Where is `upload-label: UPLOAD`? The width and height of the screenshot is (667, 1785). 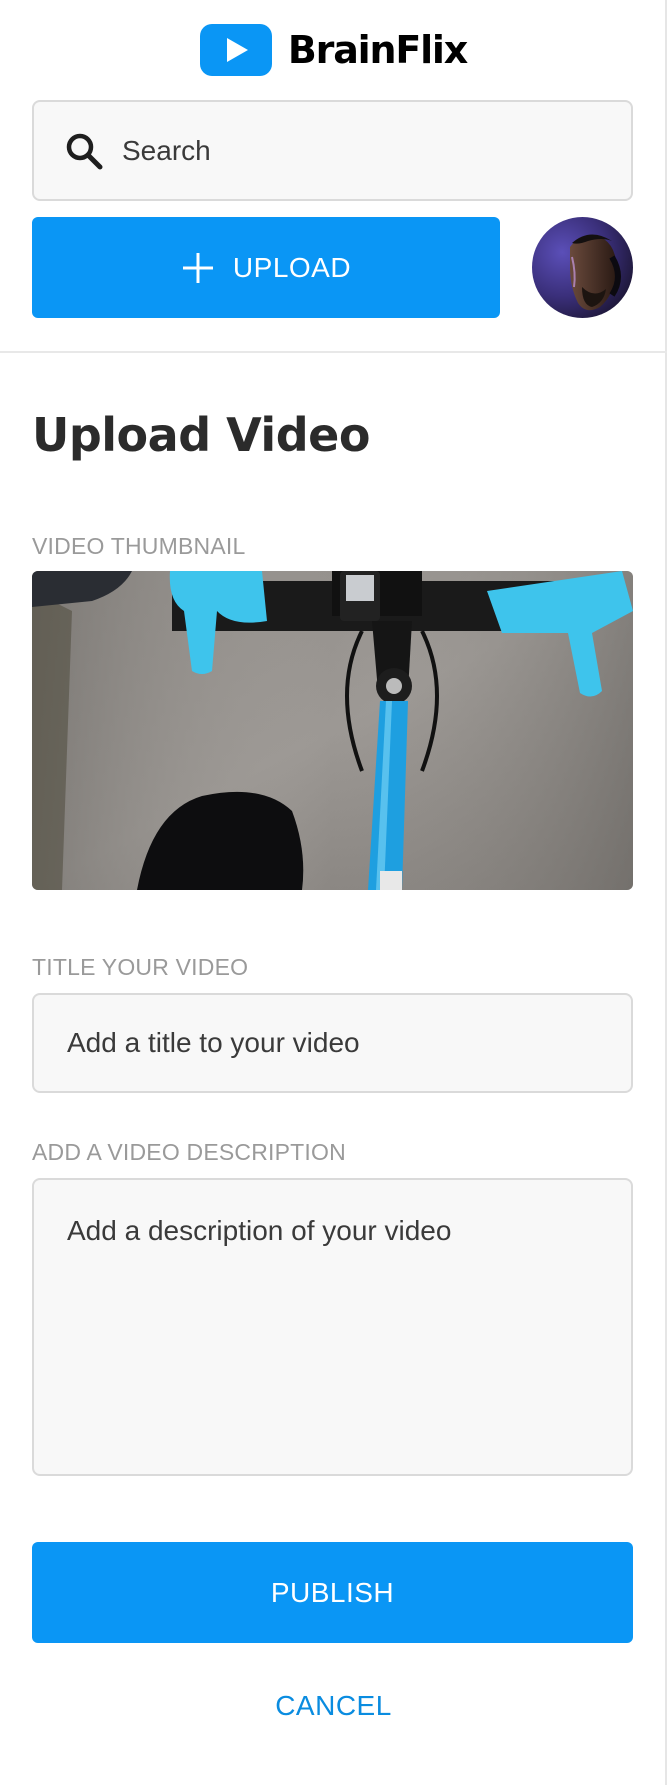 upload-label: UPLOAD is located at coordinates (292, 267).